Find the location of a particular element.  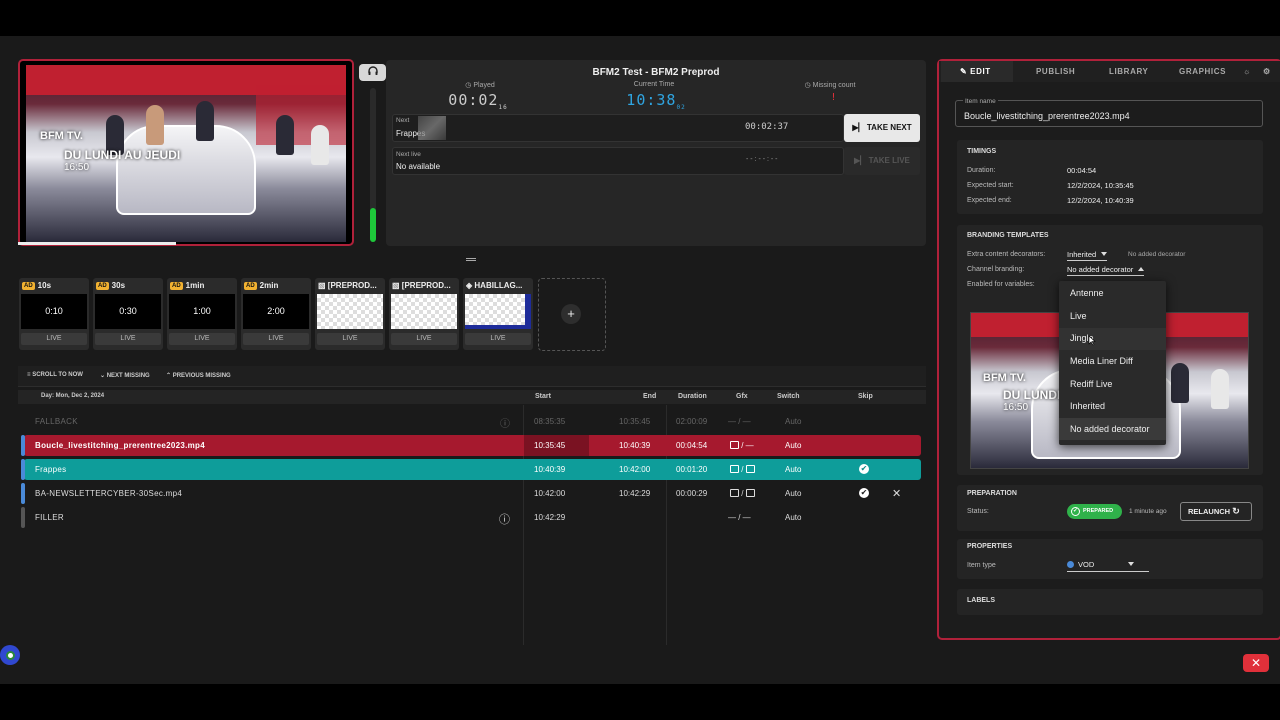

check-icon: ✓ is located at coordinates (1075, 511).